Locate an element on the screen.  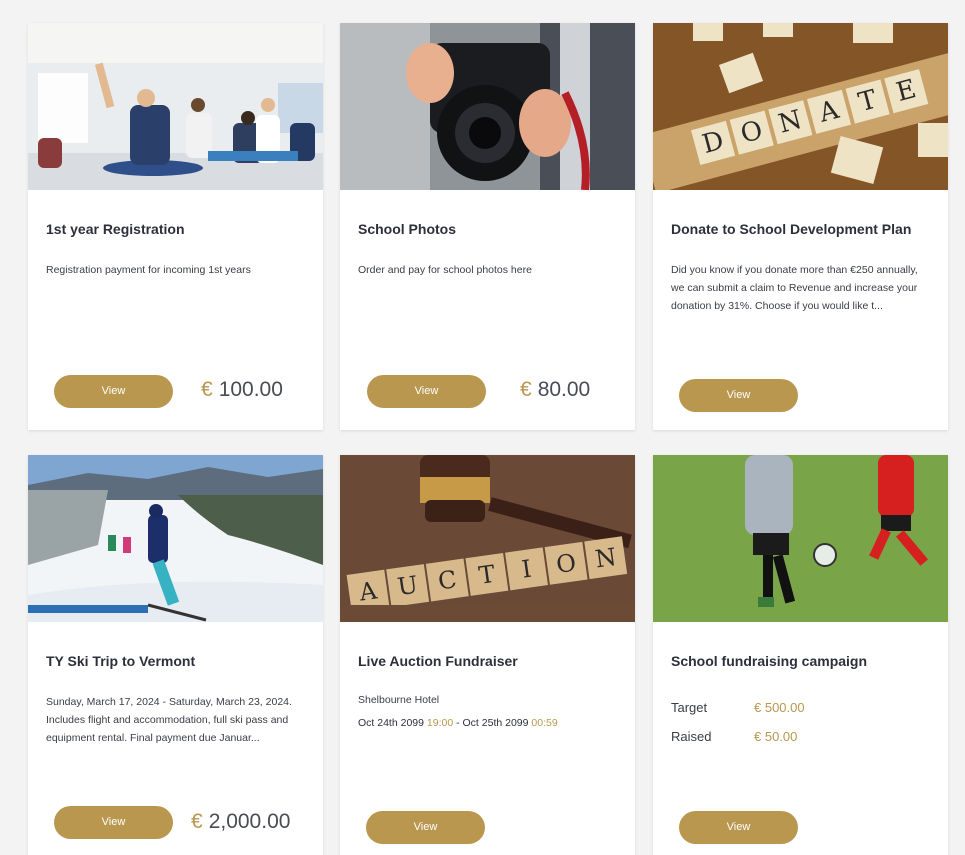
card-title: School Photos is located at coordinates (407, 229).